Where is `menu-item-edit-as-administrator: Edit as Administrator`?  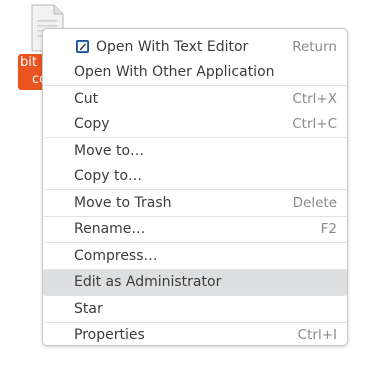
menu-item-edit-as-administrator: Edit as Administrator is located at coordinates (195, 282).